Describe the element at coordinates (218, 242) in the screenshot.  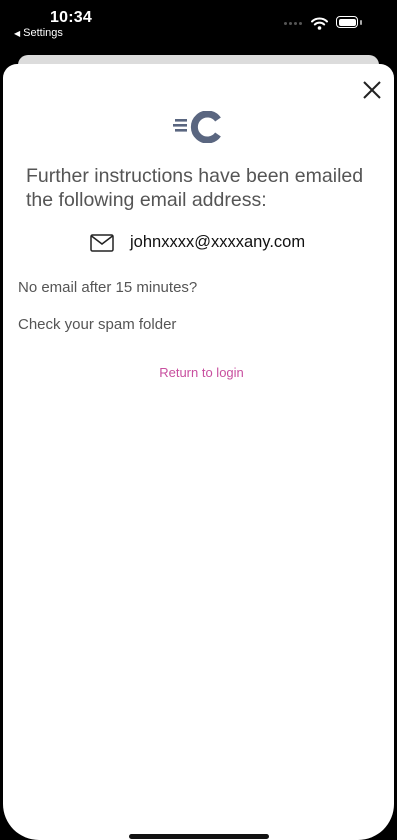
I see `email-address: johnxxxx@xxxxany.com` at that location.